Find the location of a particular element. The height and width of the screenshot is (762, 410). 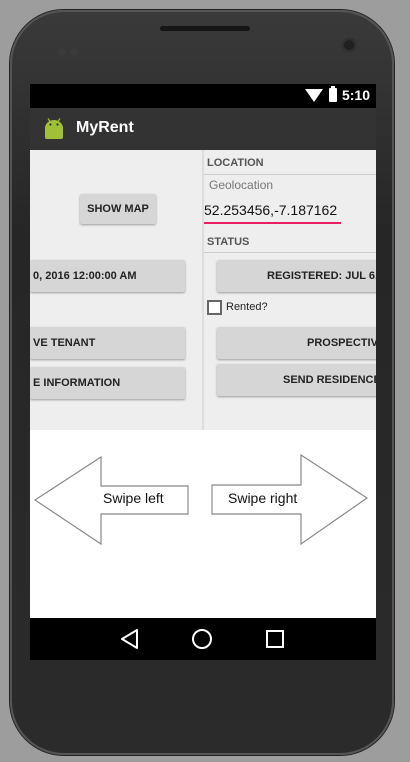

status-bar: 5:10 is located at coordinates (203, 96).